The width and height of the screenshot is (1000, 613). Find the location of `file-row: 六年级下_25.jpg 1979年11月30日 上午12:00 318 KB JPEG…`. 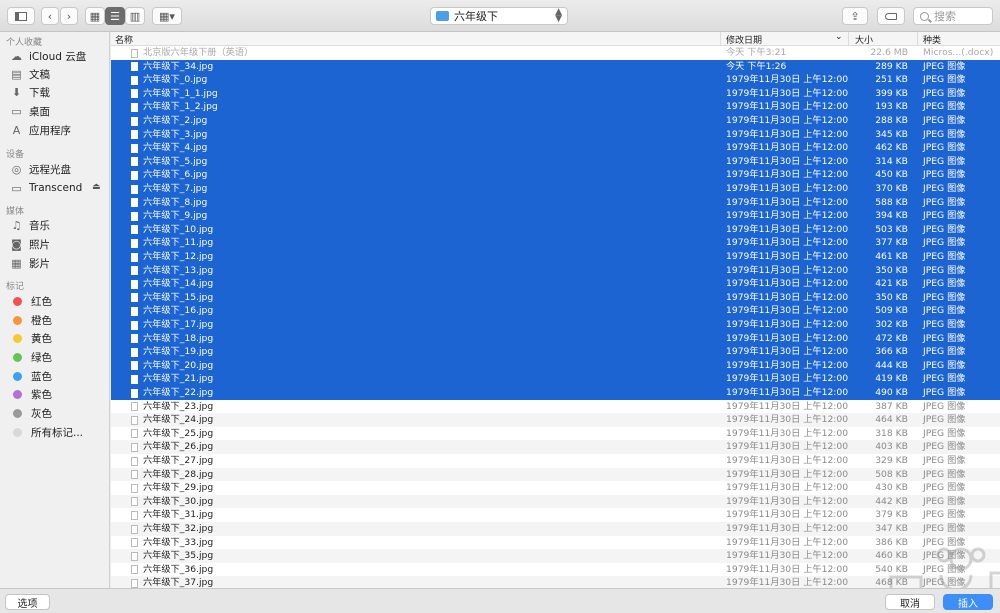

file-row: 六年级下_25.jpg 1979年11月30日 上午12:00 318 KB JPEG… is located at coordinates (555, 434).